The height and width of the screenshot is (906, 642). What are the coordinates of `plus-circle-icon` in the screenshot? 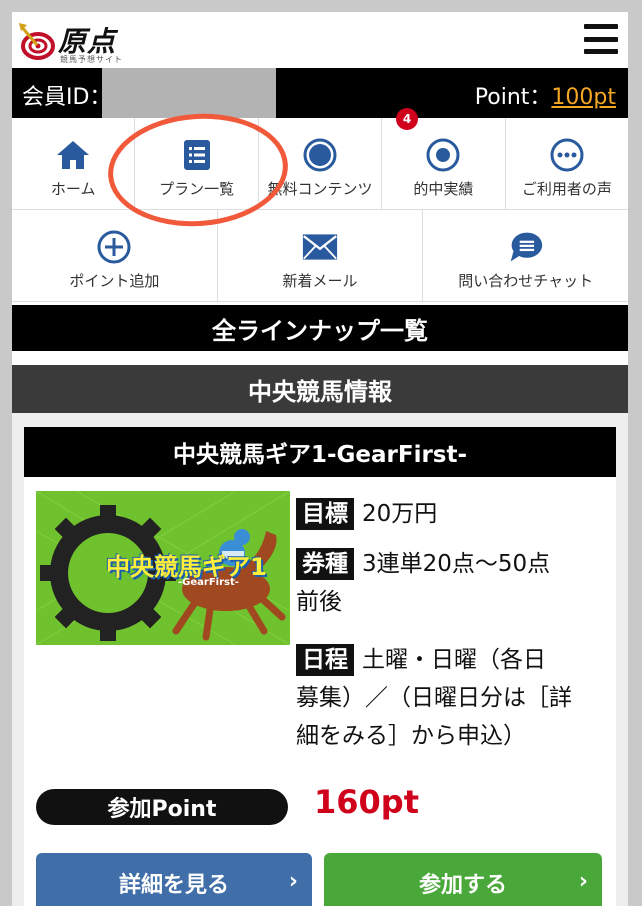 It's located at (114, 247).